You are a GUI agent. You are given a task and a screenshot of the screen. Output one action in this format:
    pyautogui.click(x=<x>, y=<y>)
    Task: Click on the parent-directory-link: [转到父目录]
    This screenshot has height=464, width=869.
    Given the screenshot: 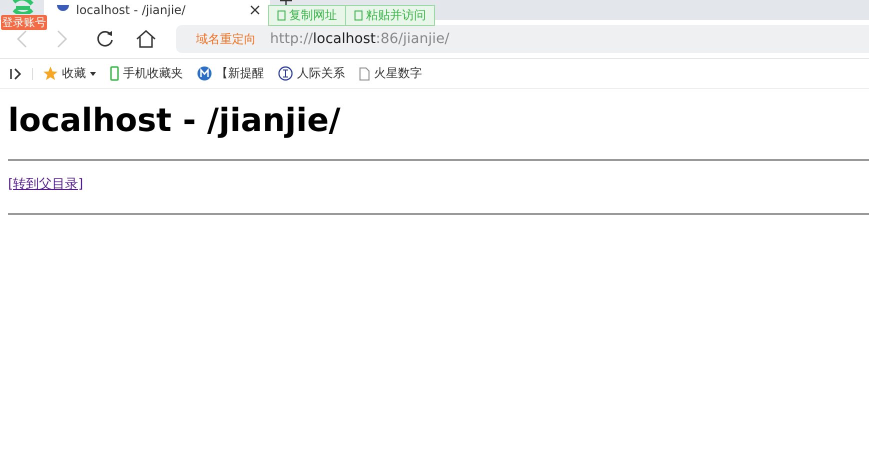 What is the action you would take?
    pyautogui.click(x=46, y=184)
    